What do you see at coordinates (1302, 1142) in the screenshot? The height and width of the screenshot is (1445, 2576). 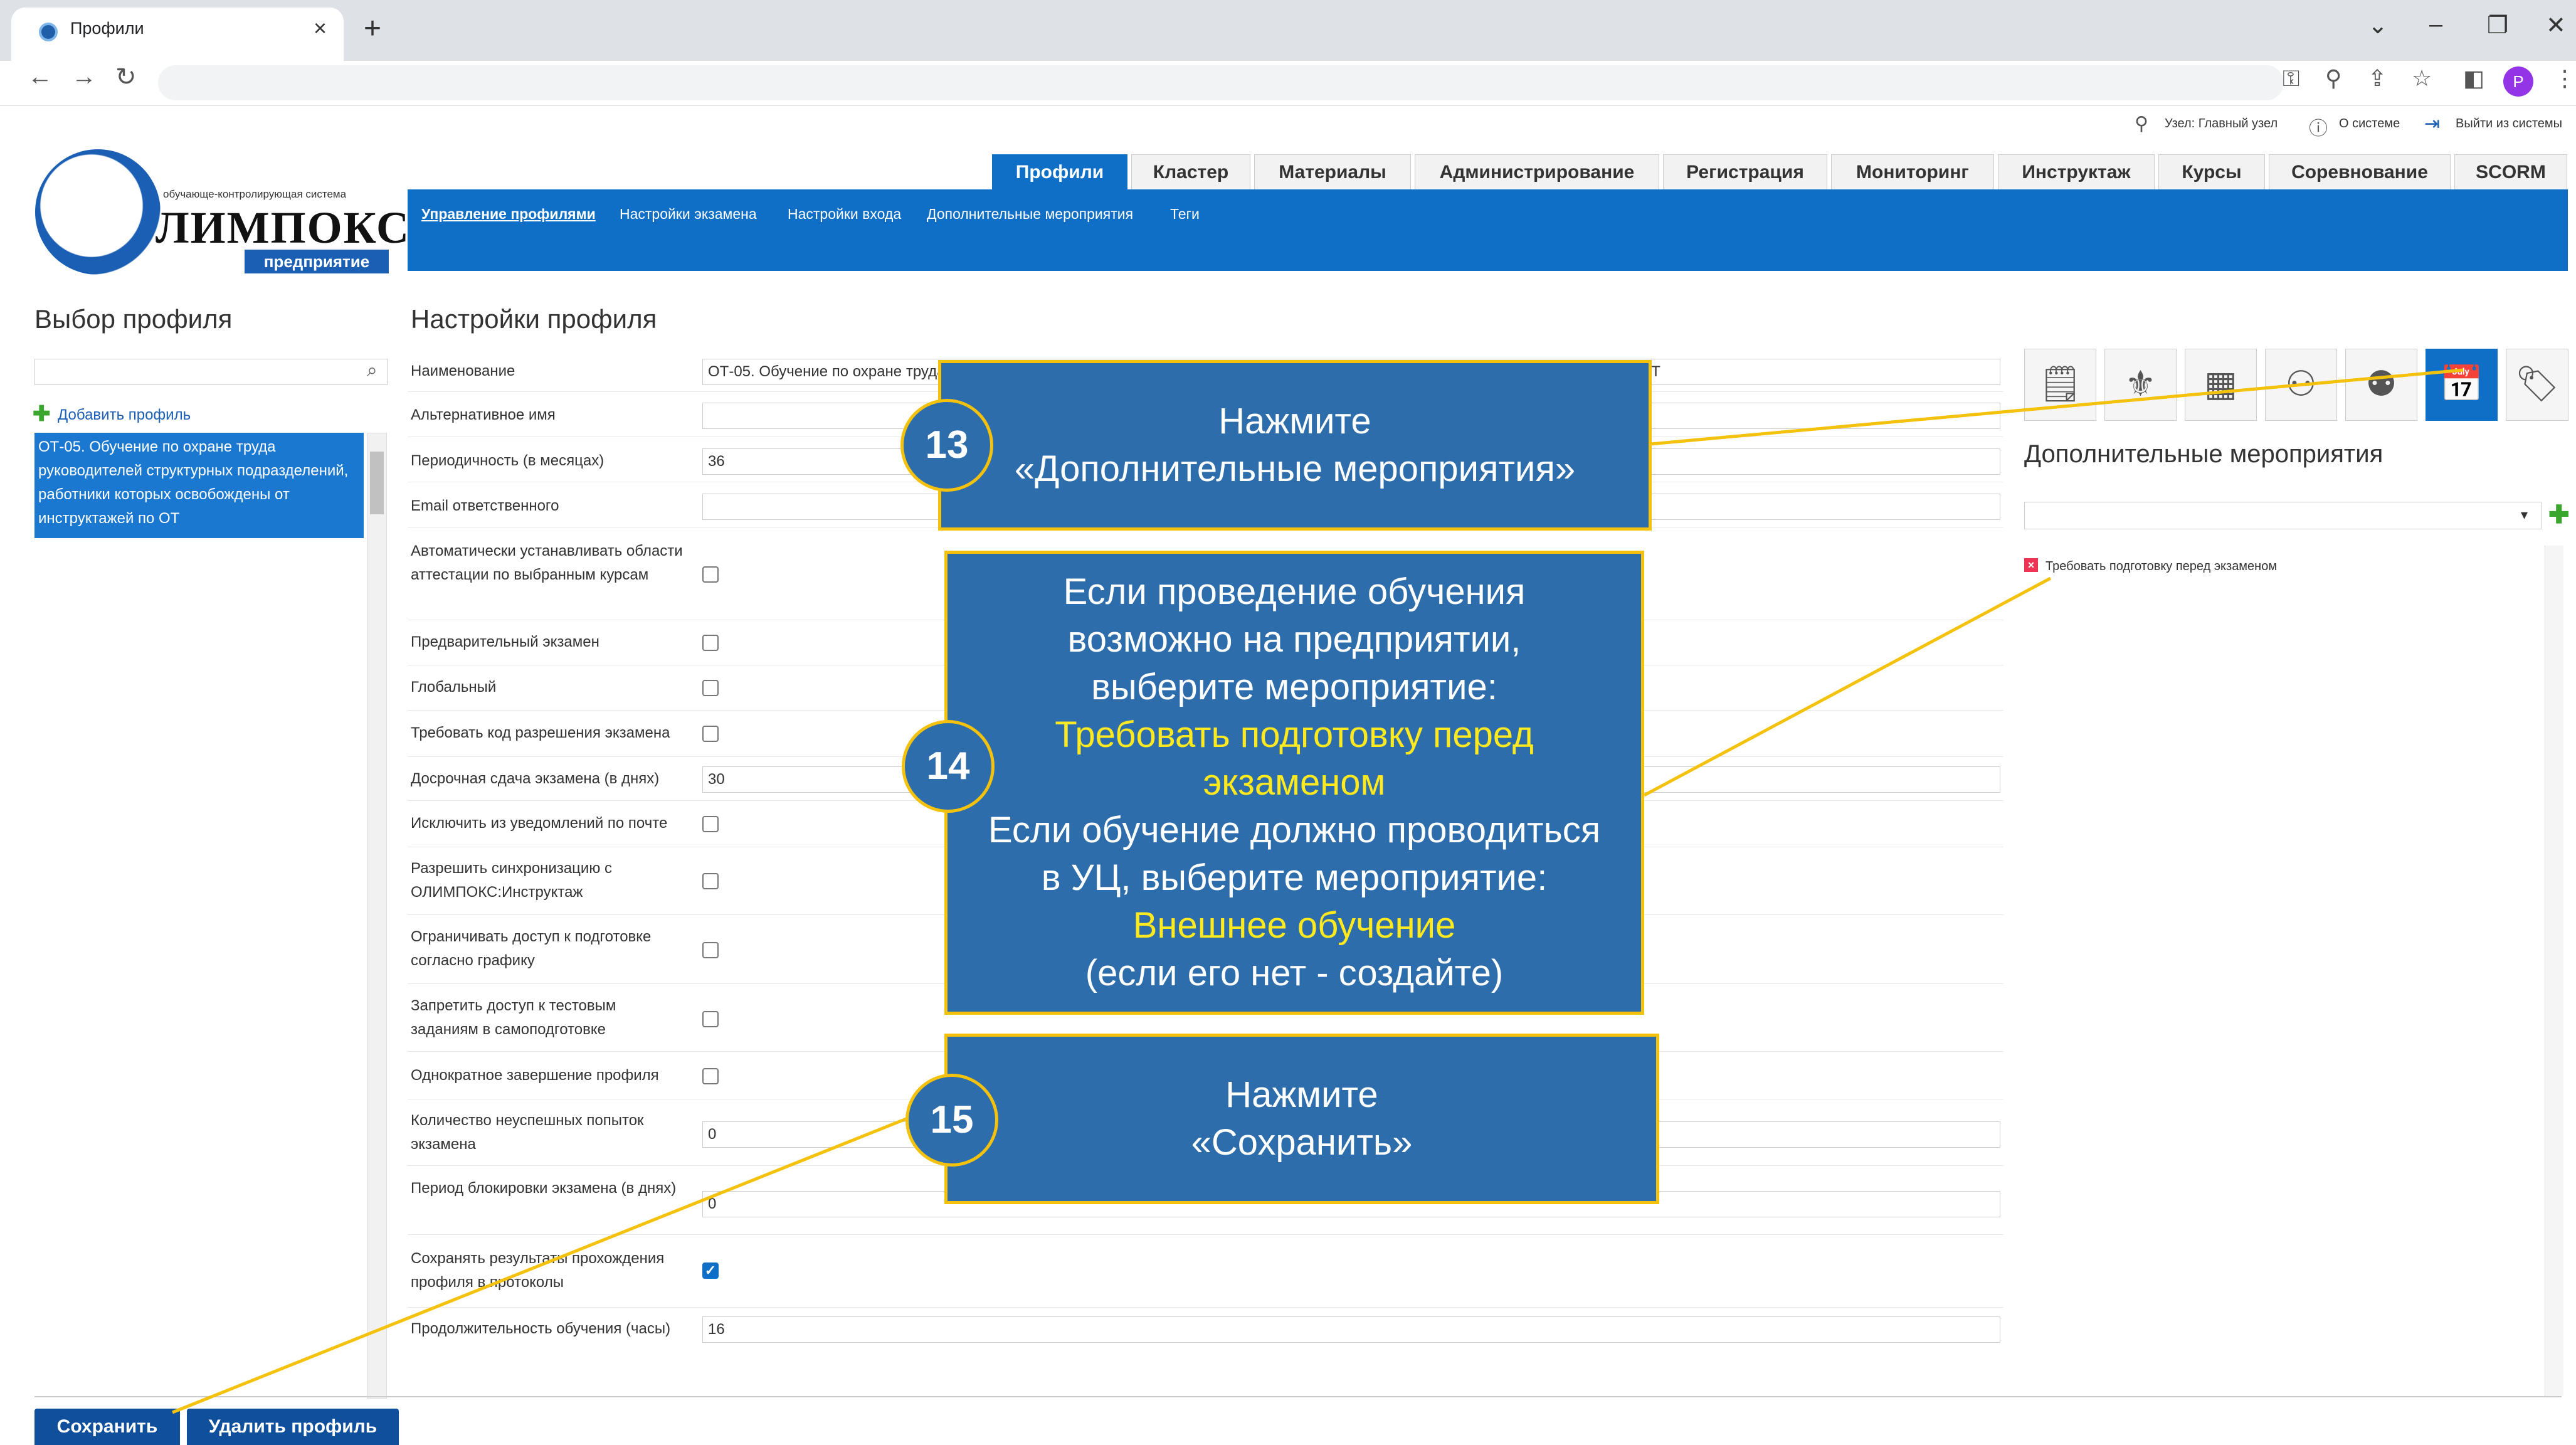 I see `callout-text: «Сохранить»` at bounding box center [1302, 1142].